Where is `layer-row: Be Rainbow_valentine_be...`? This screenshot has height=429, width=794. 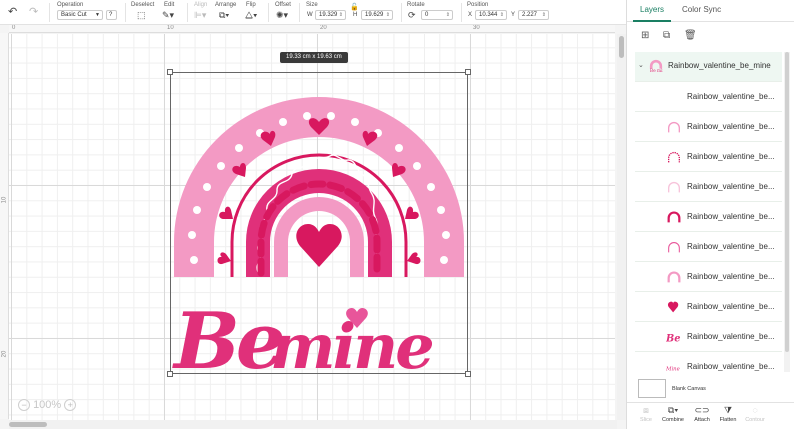 layer-row: Be Rainbow_valentine_be... is located at coordinates (708, 336).